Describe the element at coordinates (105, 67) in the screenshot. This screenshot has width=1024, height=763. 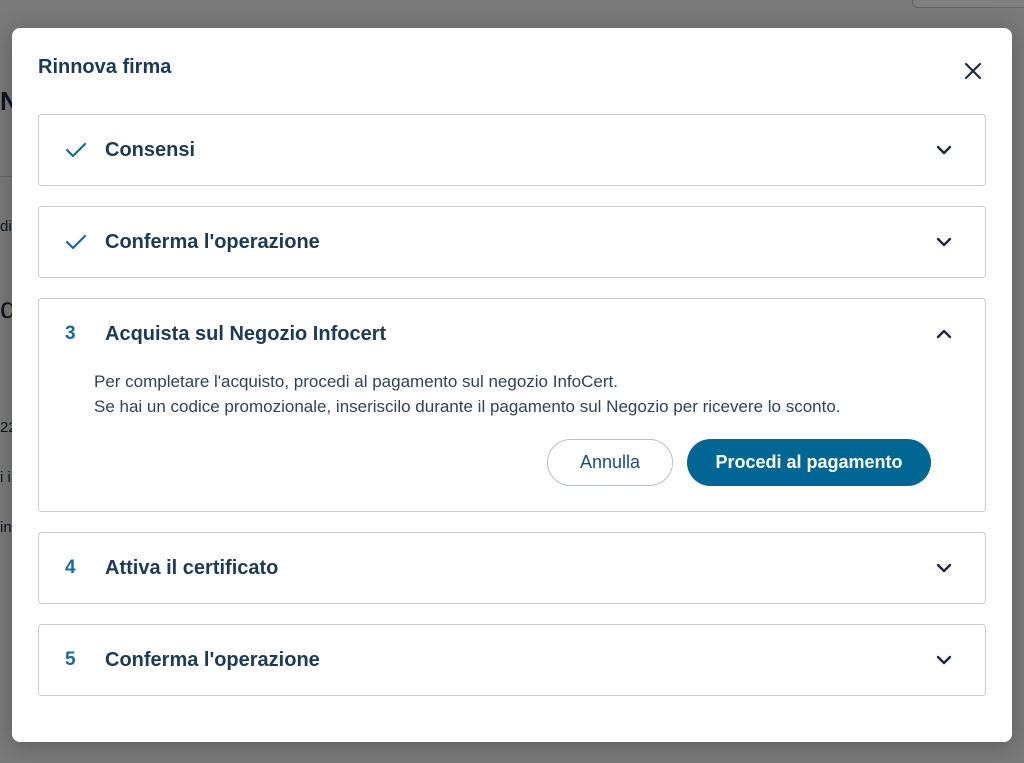
I see `dialog-title: Rinnova firma` at that location.